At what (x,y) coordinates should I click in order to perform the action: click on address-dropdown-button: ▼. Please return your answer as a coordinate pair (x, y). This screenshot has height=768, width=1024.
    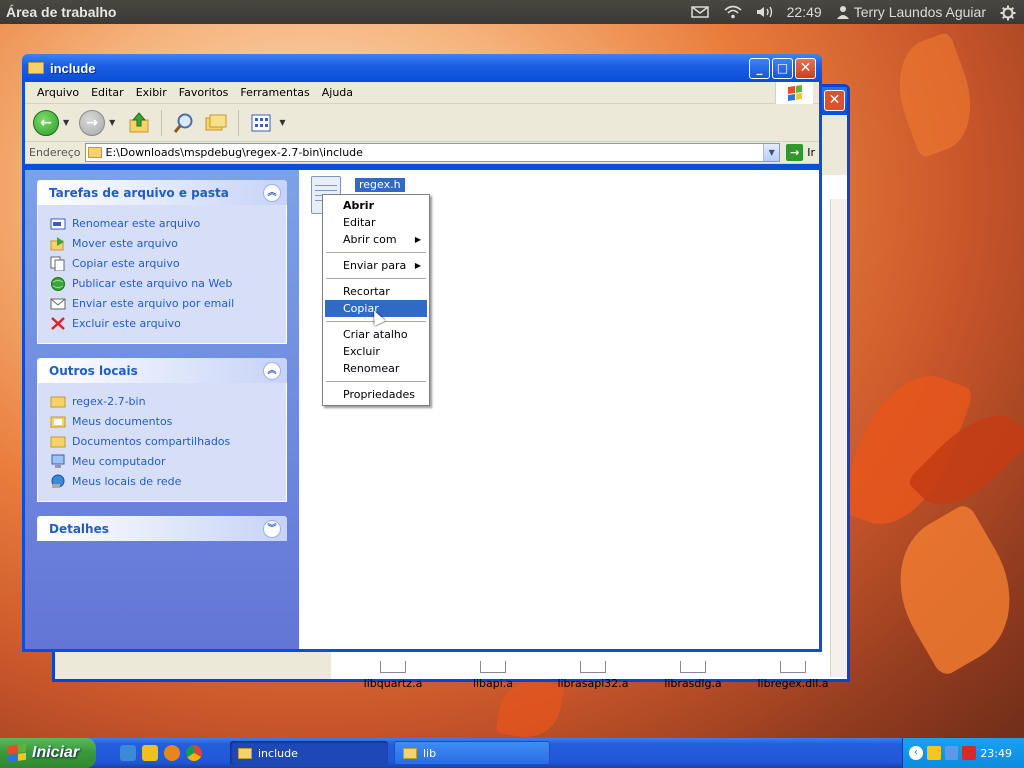
    Looking at the image, I should click on (771, 152).